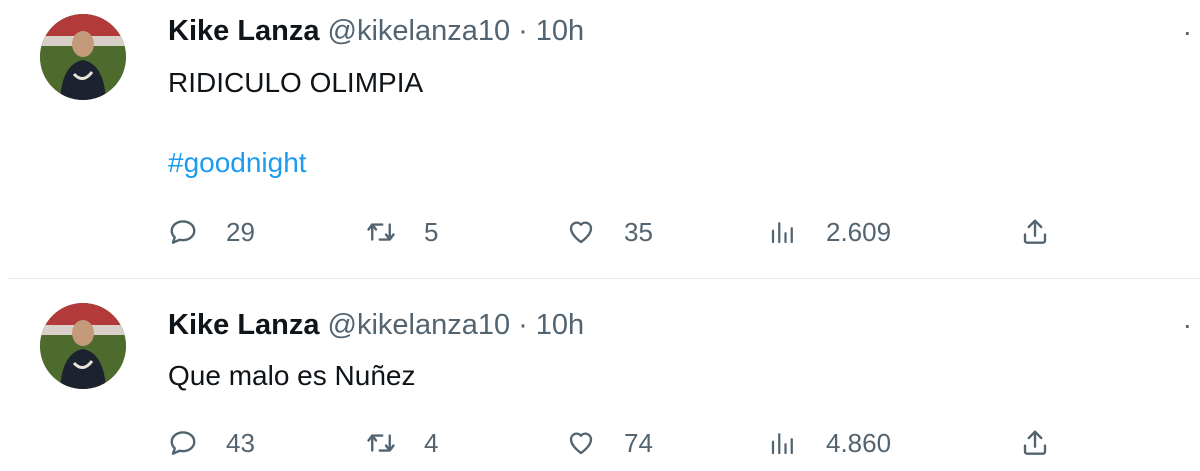 This screenshot has height=471, width=1200. I want to click on retweet-count: 5, so click(431, 231).